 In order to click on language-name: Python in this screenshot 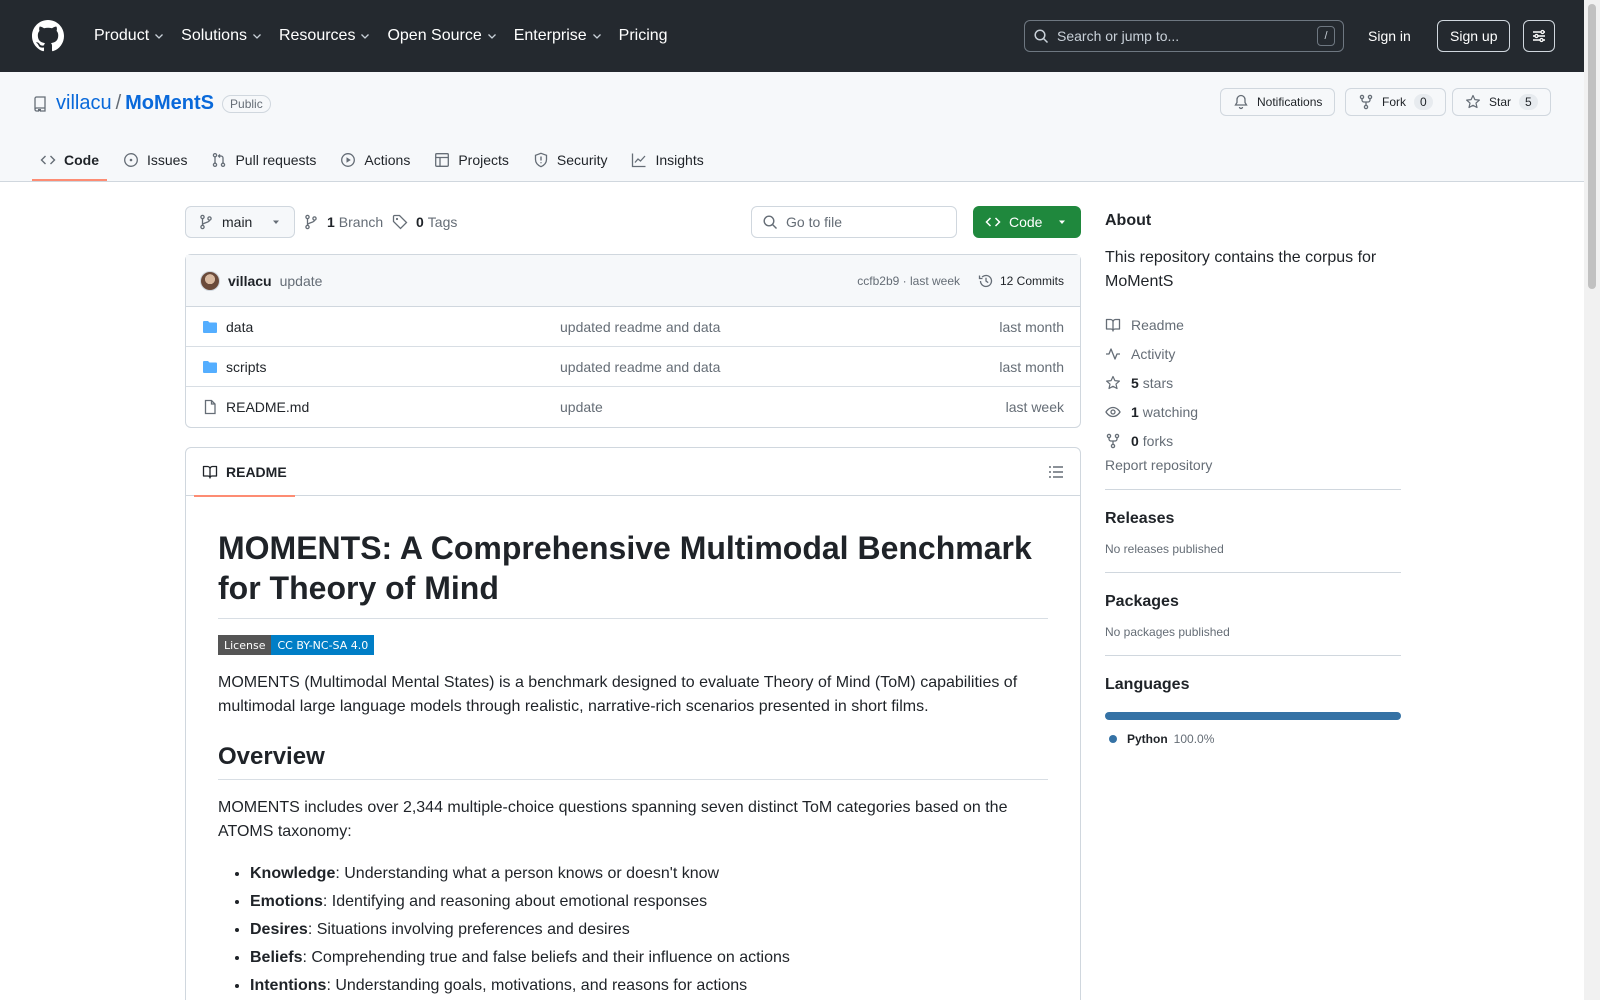, I will do `click(1147, 739)`.